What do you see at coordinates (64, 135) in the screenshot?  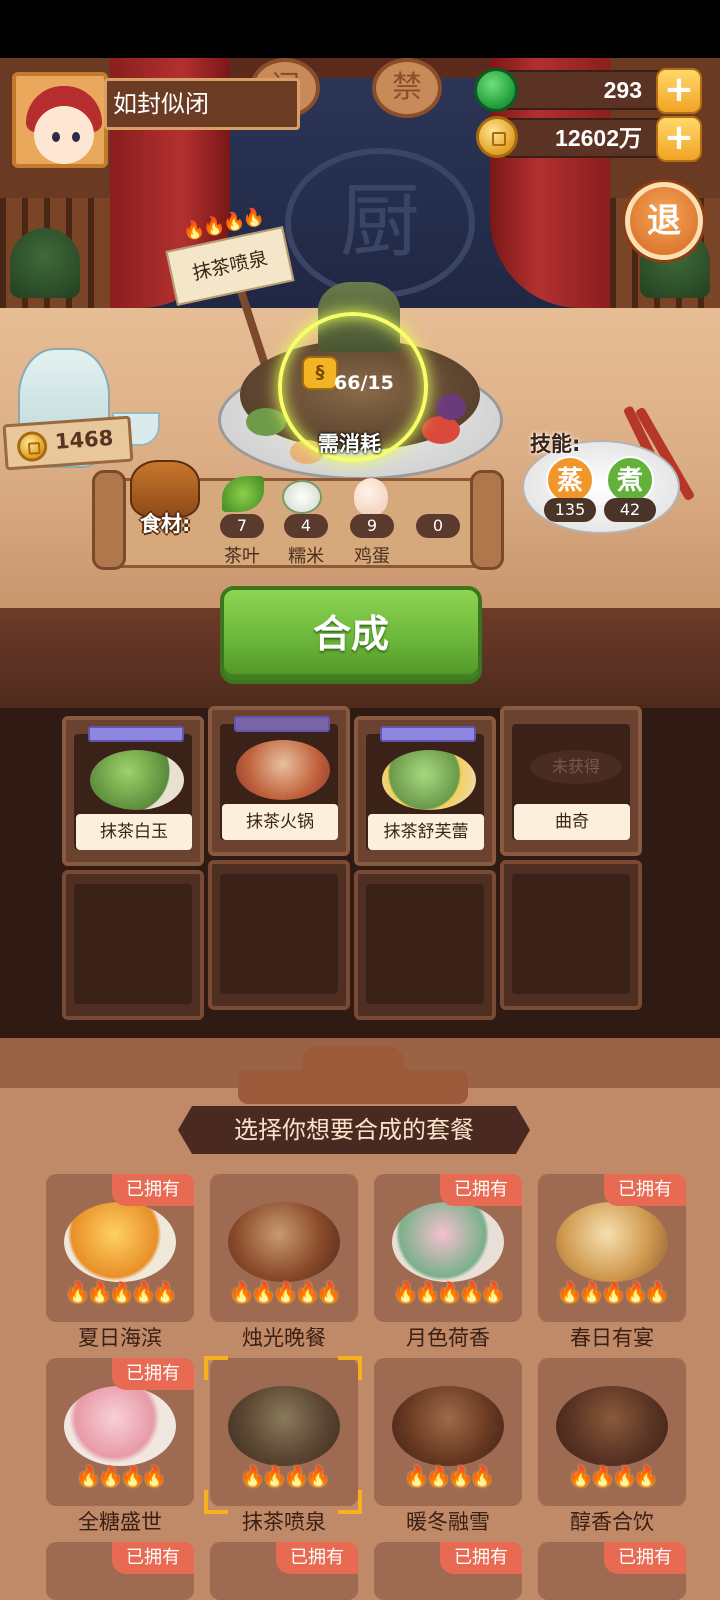 I see `avatar-face` at bounding box center [64, 135].